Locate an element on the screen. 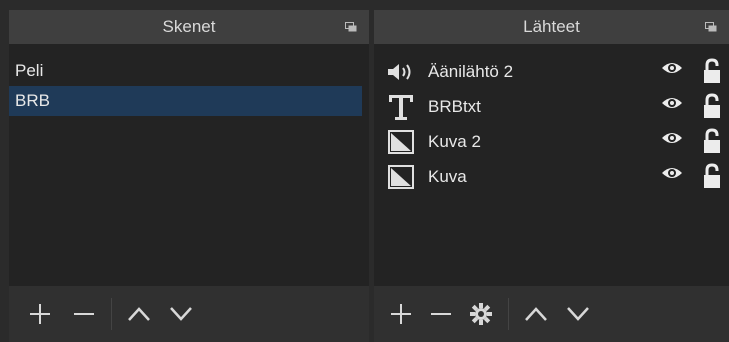  scene-item-peli: Peli is located at coordinates (189, 71).